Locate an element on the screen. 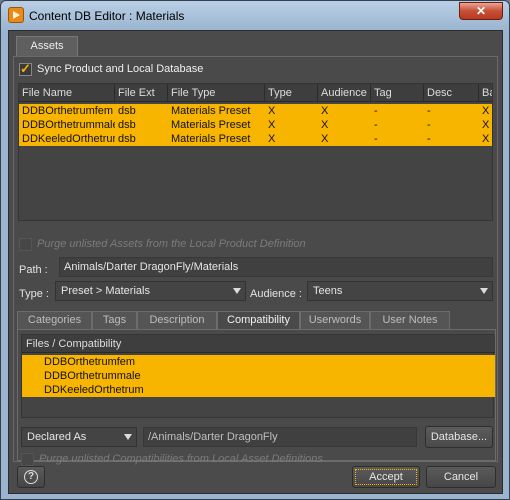 Image resolution: width=510 pixels, height=500 pixels. compatibility-location-field: /Animals/Darter DragonFly is located at coordinates (280, 437).